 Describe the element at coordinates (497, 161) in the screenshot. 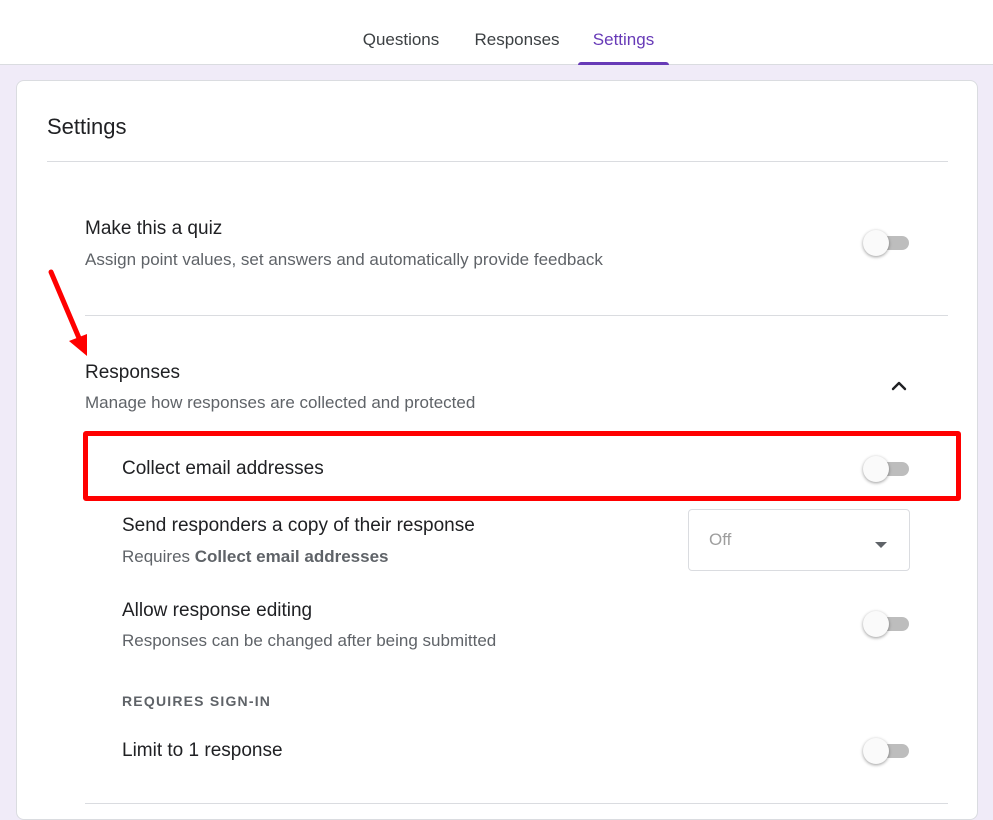

I see `title-divider` at that location.